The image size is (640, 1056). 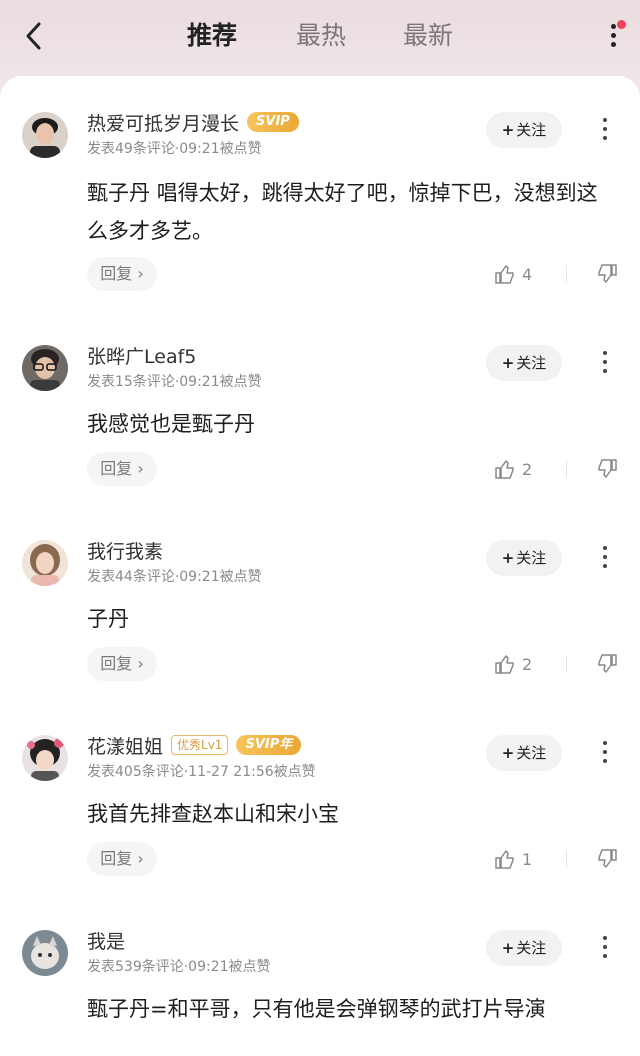 What do you see at coordinates (273, 122) in the screenshot?
I see `svip-badge: SVIP` at bounding box center [273, 122].